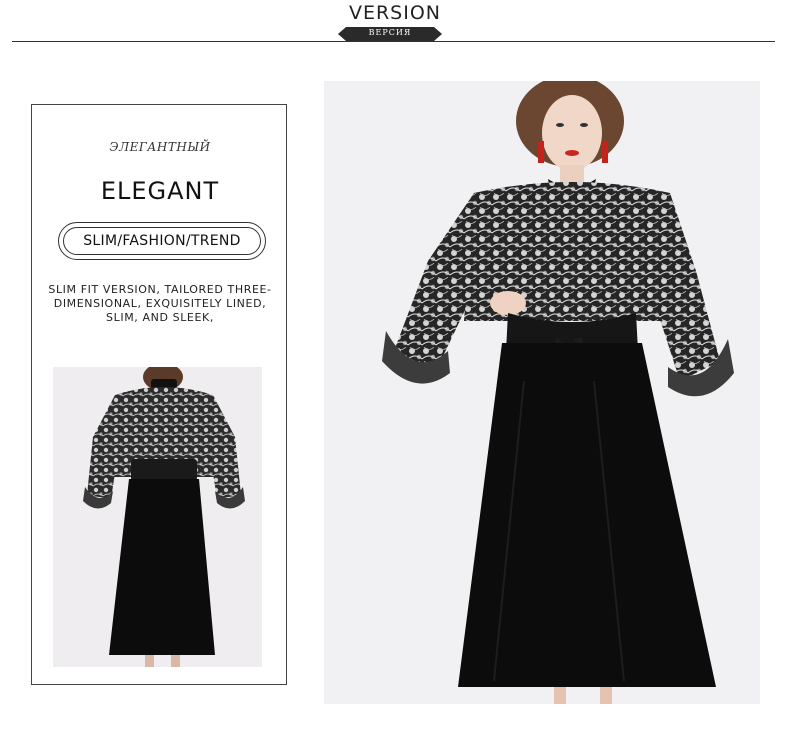  Describe the element at coordinates (160, 191) in the screenshot. I see `card-title: ELEGANT` at that location.